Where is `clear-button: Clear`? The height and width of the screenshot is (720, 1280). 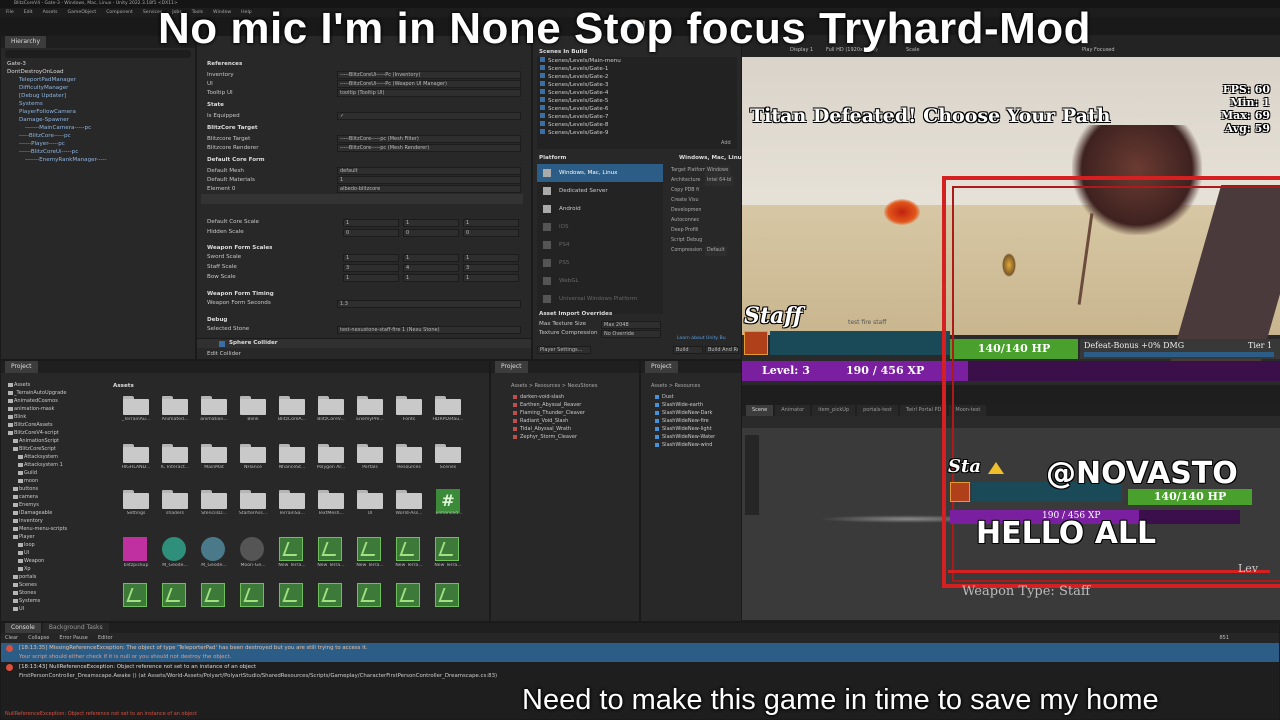 clear-button: Clear is located at coordinates (11, 638).